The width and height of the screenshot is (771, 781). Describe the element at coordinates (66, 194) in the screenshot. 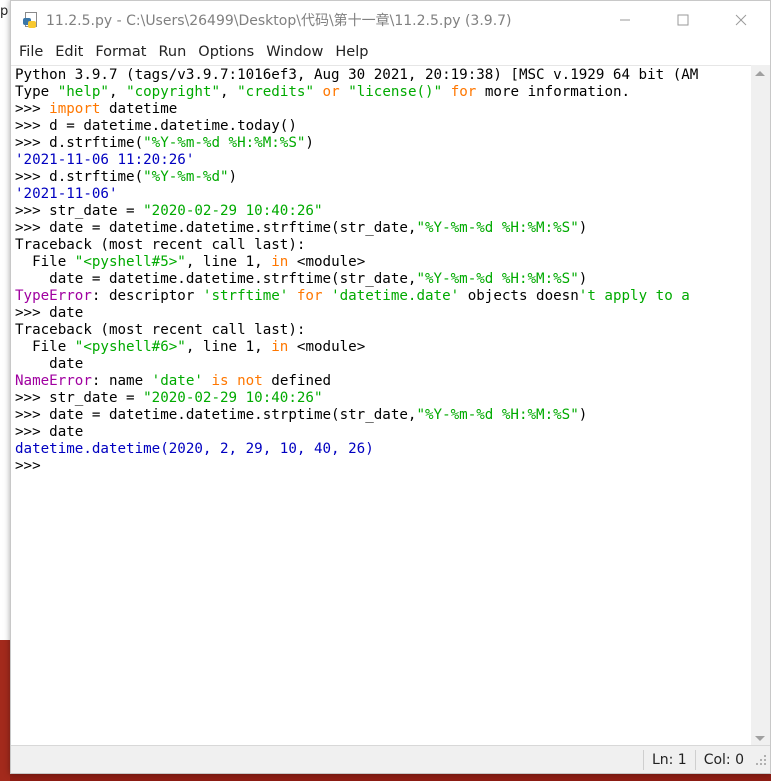

I see `code-token: '2021-11-06'` at that location.